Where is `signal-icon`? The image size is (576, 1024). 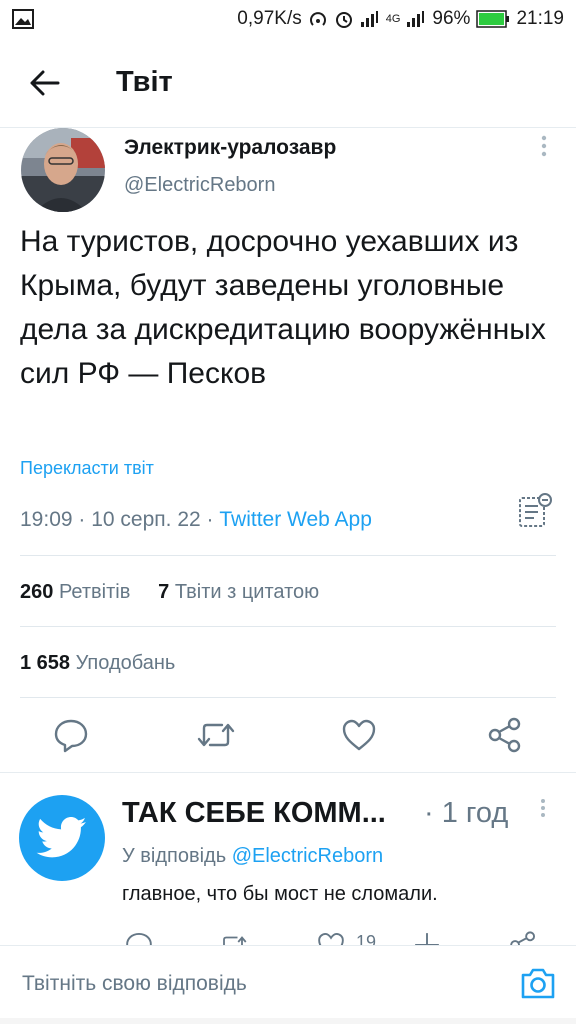
signal-icon is located at coordinates (370, 19).